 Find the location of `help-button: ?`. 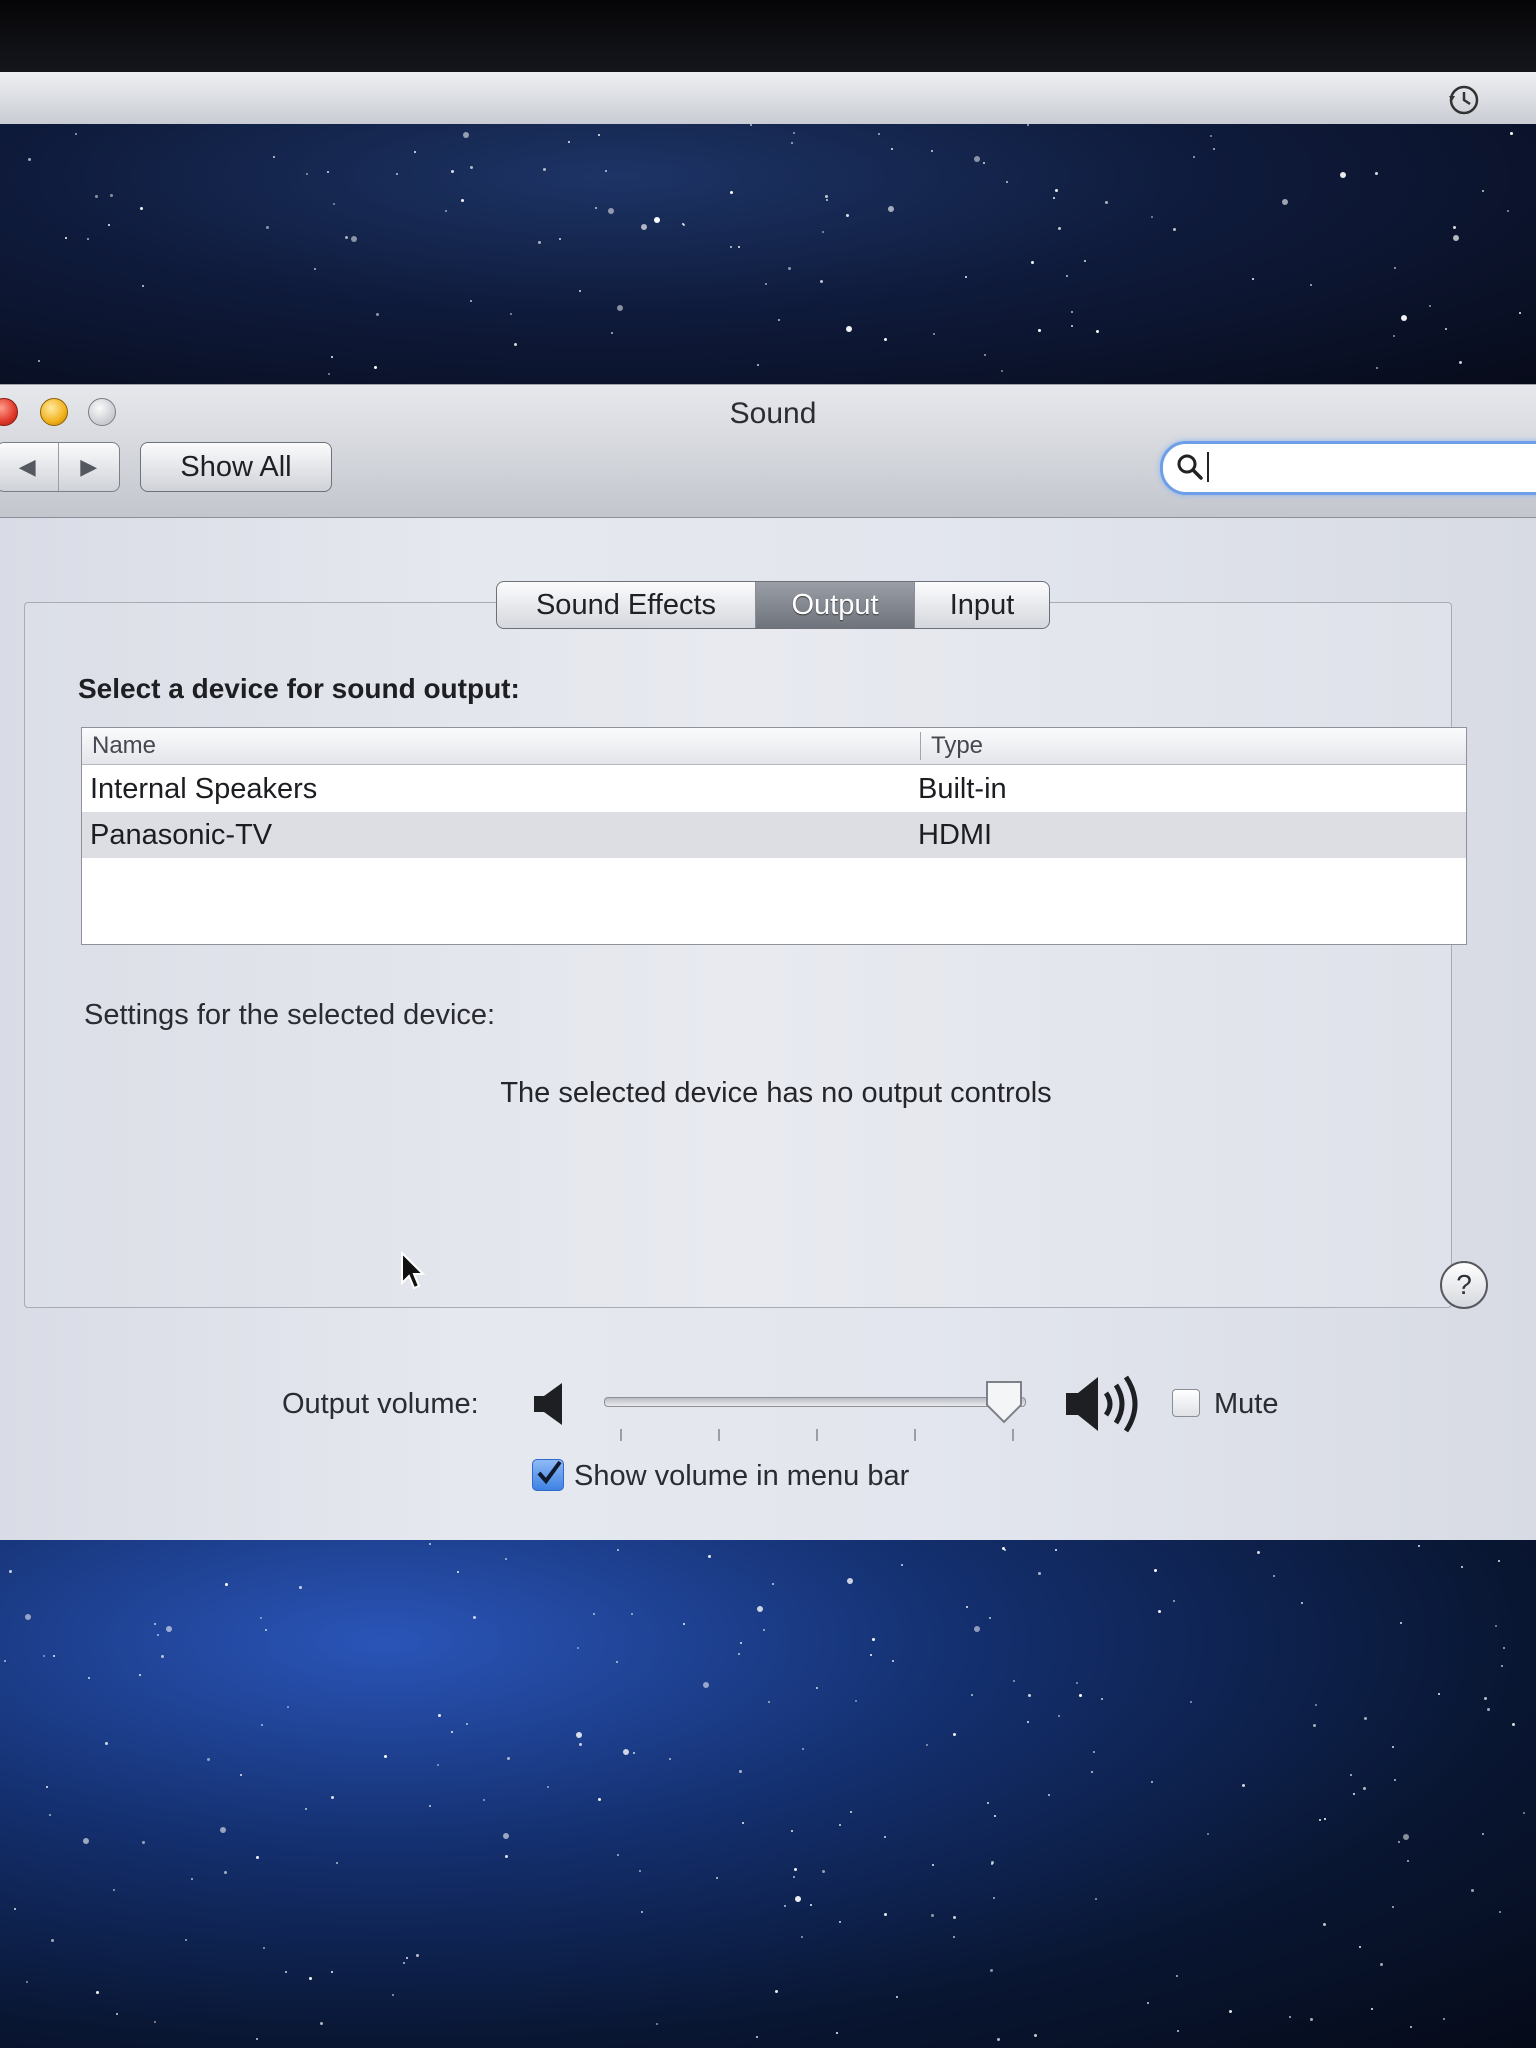

help-button: ? is located at coordinates (1464, 1285).